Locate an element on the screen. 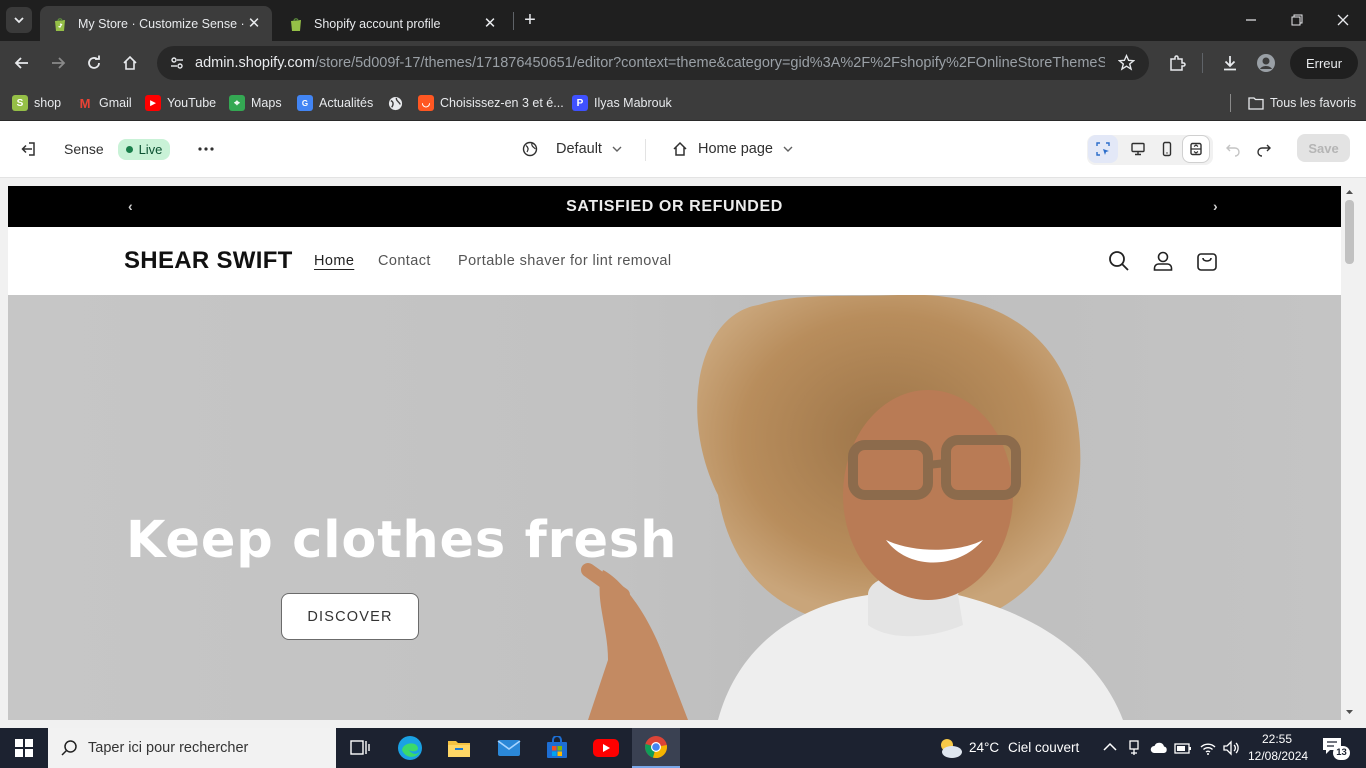 The image size is (1366, 768). taskbar-chrome is located at coordinates (656, 748).